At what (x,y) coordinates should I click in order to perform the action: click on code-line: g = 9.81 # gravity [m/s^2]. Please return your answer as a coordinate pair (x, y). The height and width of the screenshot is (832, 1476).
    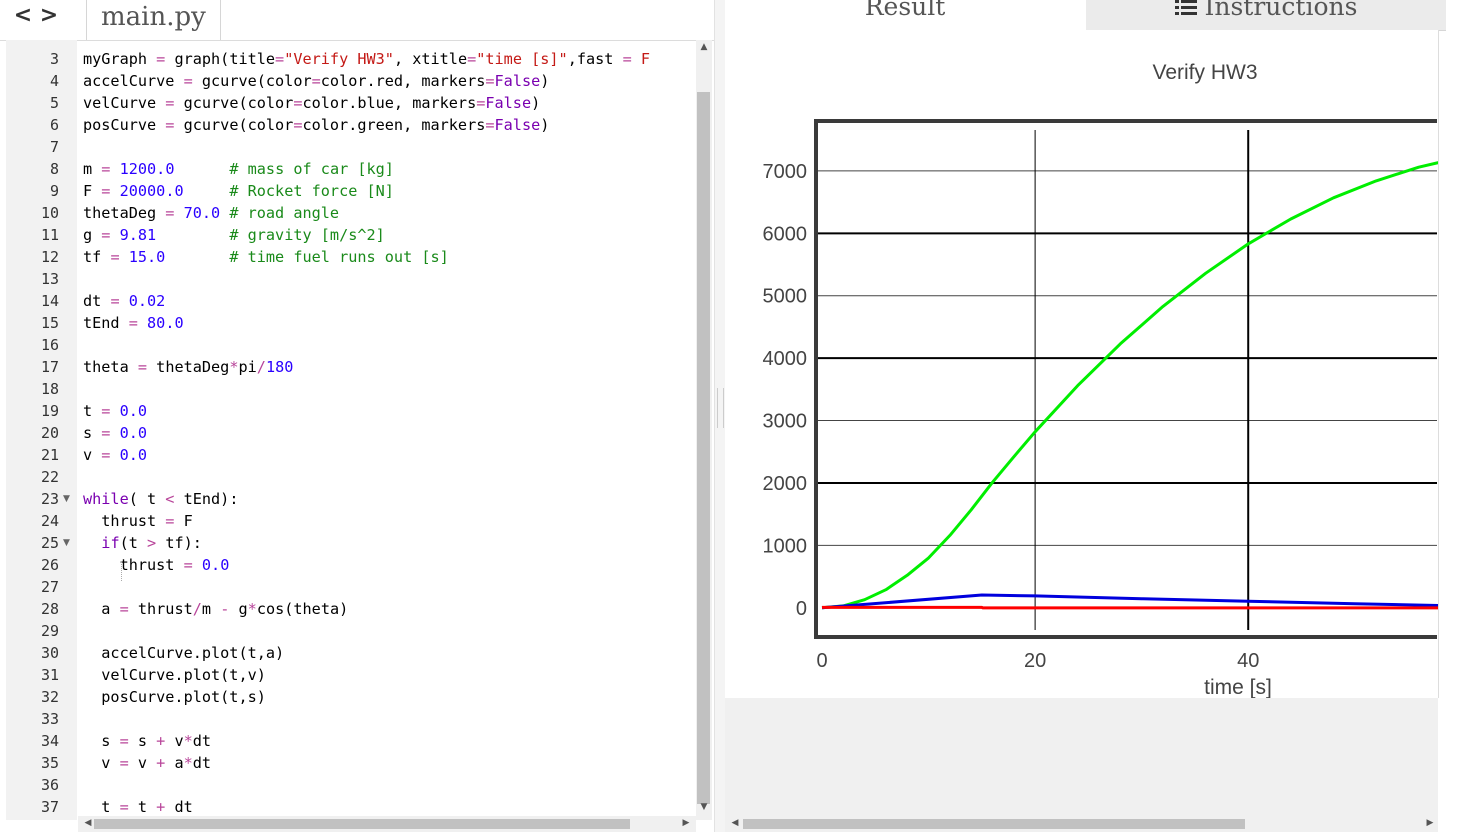
    Looking at the image, I should click on (234, 235).